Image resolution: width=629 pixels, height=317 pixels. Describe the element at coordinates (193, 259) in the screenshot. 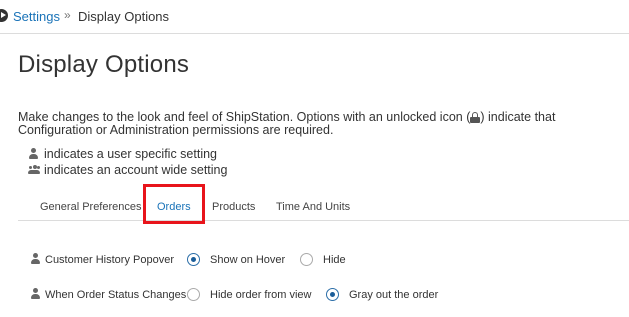

I see `radio-show-on-hover` at that location.